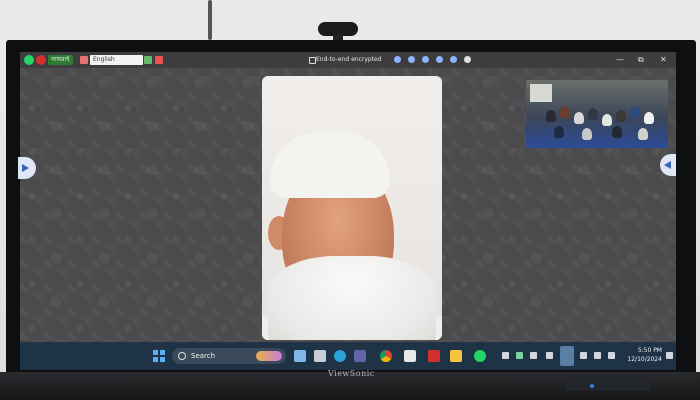  Describe the element at coordinates (29, 60) in the screenshot. I see `whatsapp-icon` at that location.